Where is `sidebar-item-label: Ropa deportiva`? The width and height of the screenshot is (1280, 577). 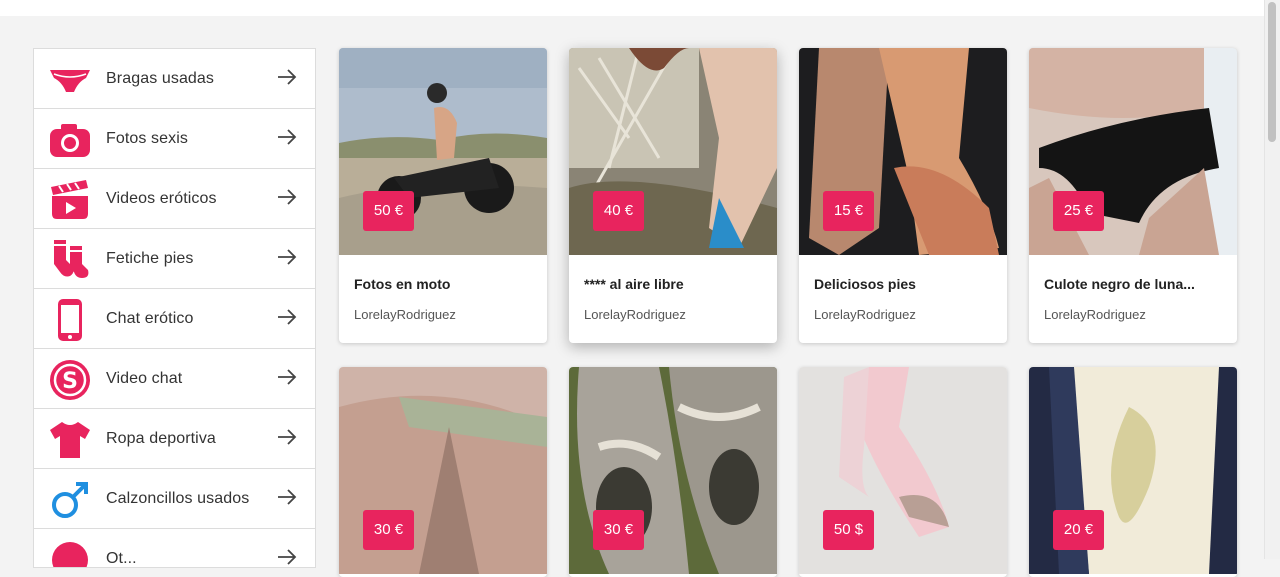 sidebar-item-label: Ropa deportiva is located at coordinates (161, 438).